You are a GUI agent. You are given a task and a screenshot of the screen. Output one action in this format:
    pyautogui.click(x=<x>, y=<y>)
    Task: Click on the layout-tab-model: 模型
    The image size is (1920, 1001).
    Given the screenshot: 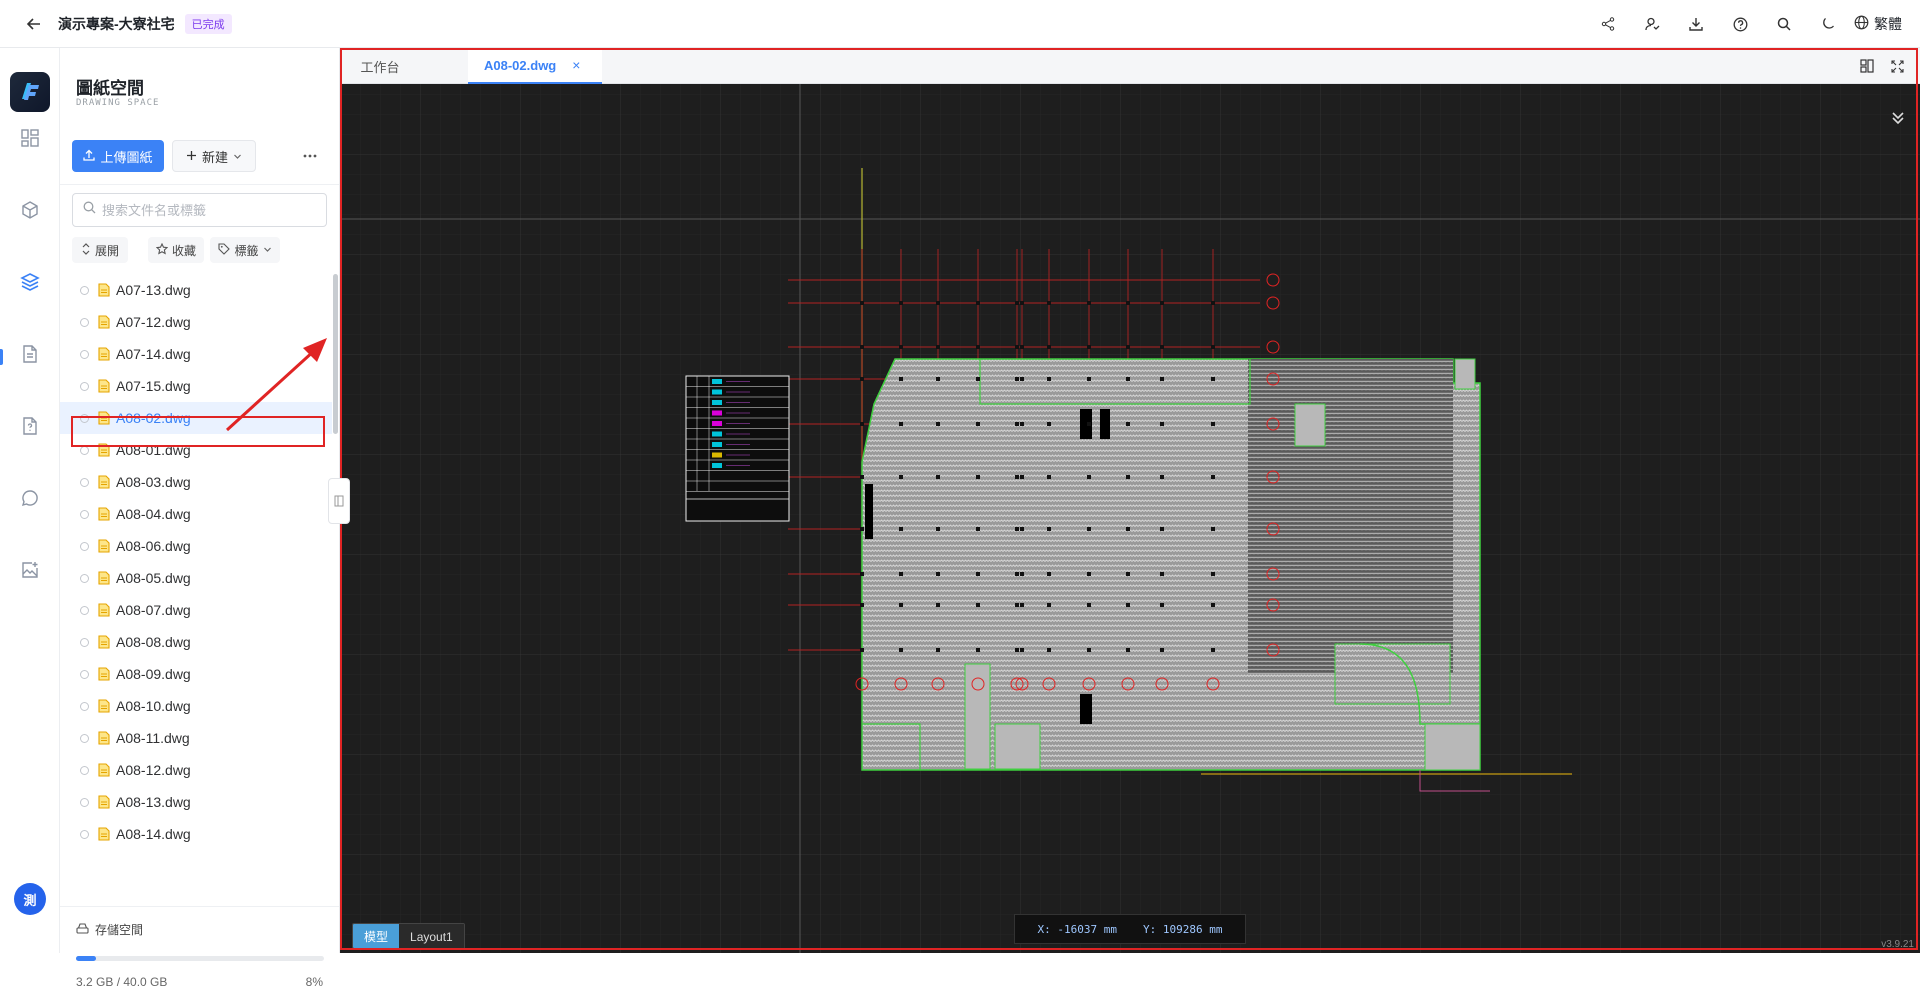 What is the action you would take?
    pyautogui.click(x=376, y=936)
    